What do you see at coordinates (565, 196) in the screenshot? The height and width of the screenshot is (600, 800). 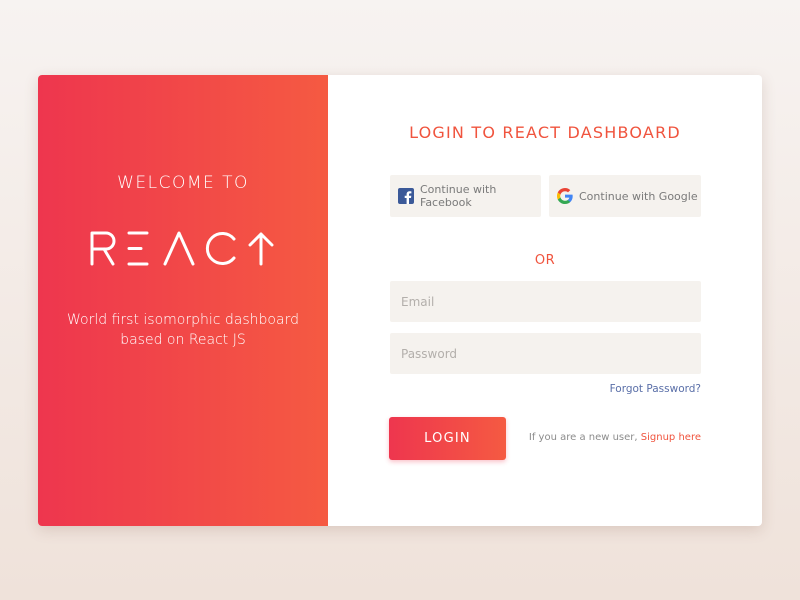 I see `google-icon` at bounding box center [565, 196].